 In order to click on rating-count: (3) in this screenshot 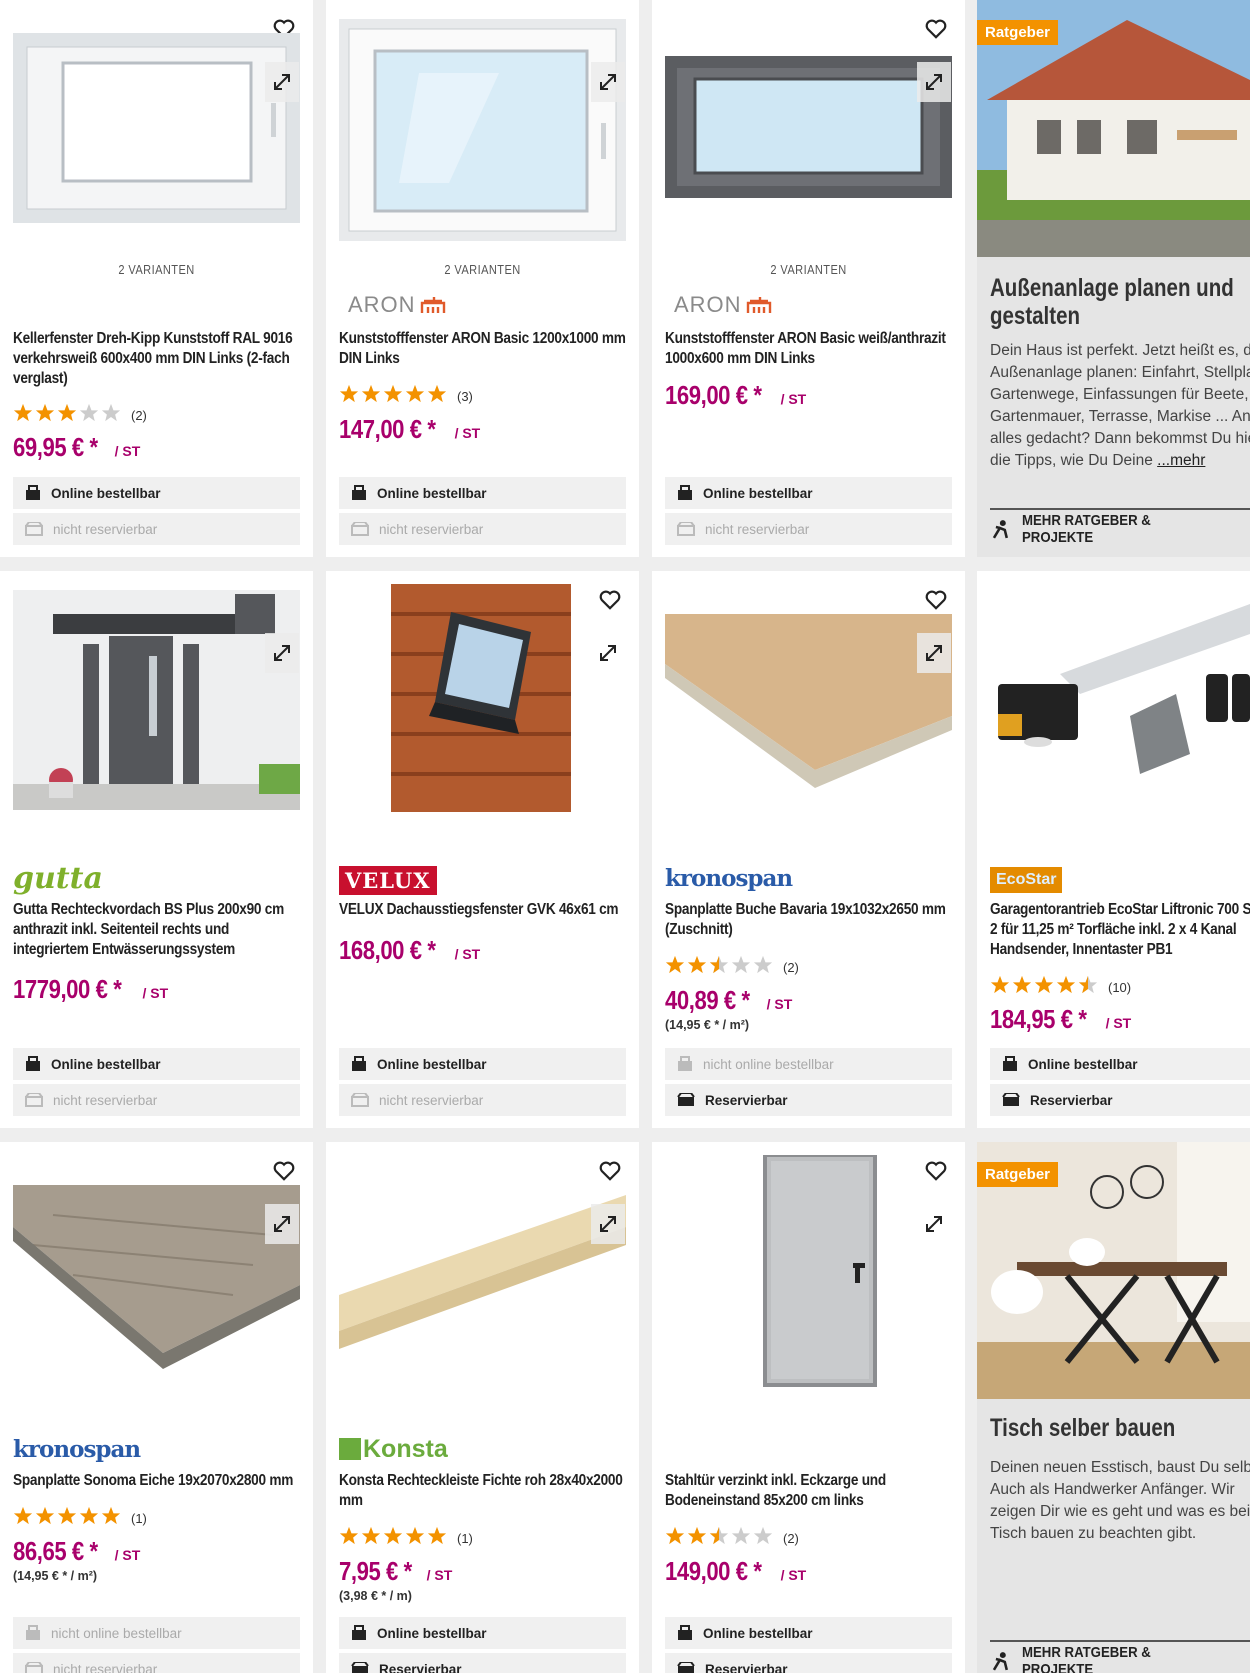, I will do `click(465, 396)`.